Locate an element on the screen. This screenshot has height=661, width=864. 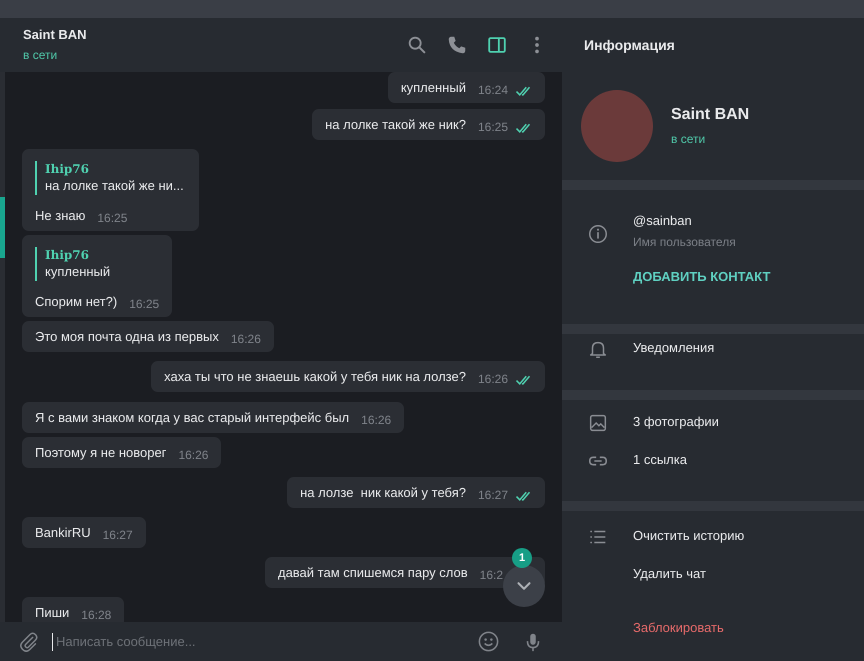
username: @sainban is located at coordinates (663, 221).